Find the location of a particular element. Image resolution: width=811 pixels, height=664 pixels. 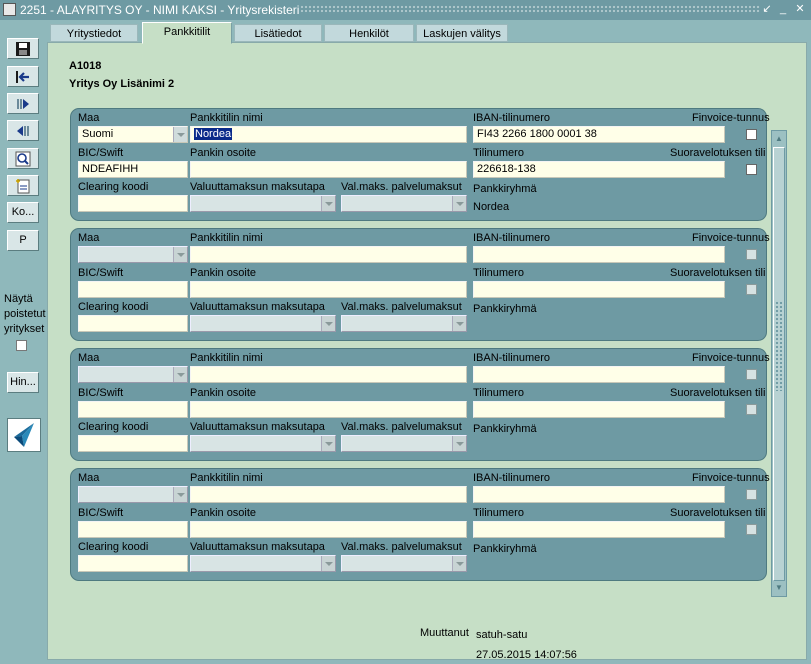

save-button is located at coordinates (23, 48).